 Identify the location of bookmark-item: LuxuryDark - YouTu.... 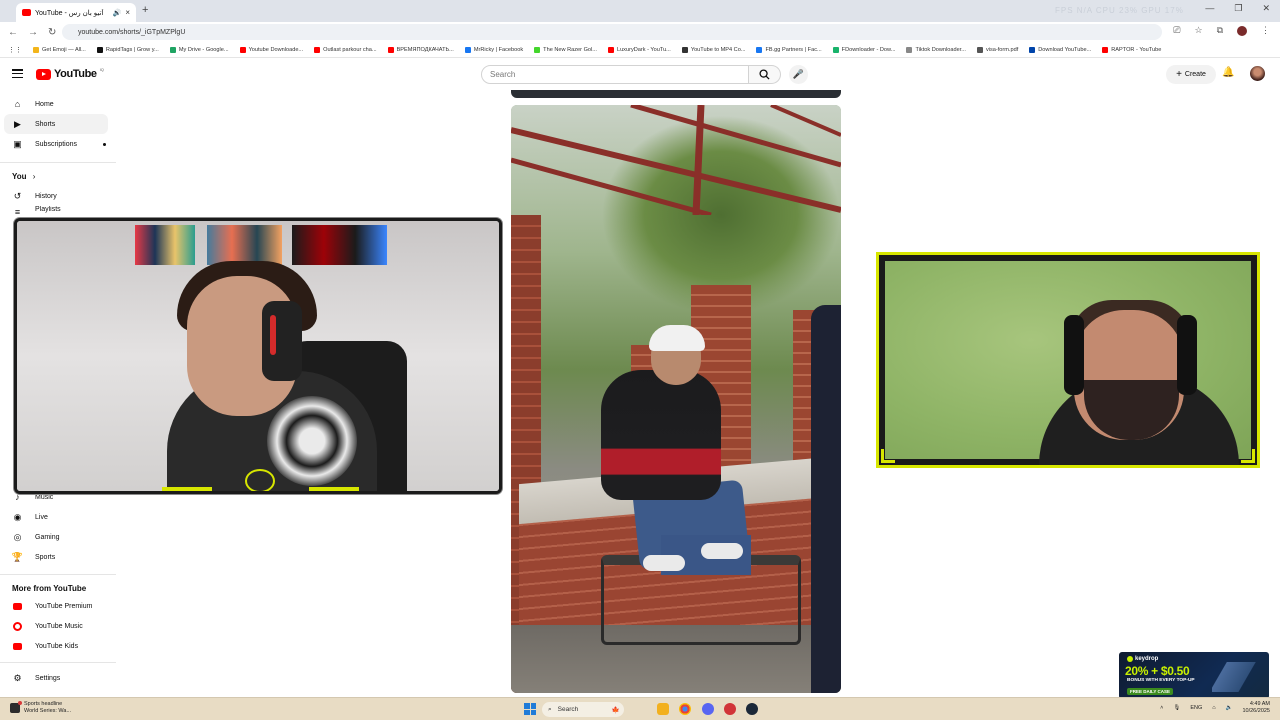
(639, 49).